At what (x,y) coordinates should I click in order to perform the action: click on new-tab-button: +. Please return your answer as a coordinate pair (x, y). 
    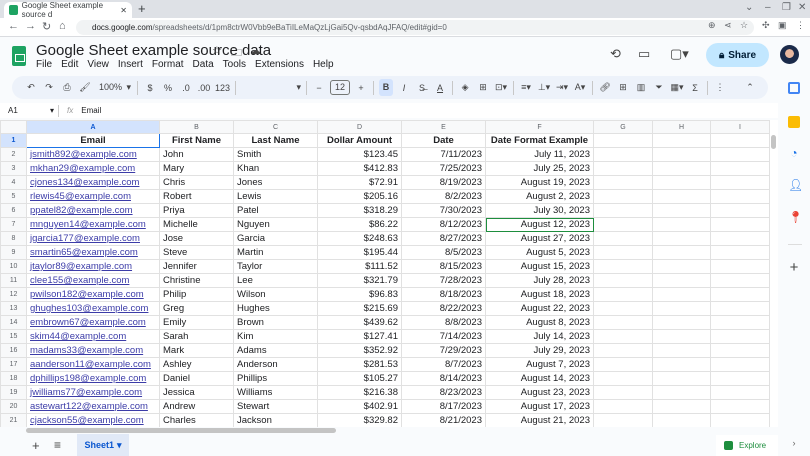
    Looking at the image, I should click on (142, 8).